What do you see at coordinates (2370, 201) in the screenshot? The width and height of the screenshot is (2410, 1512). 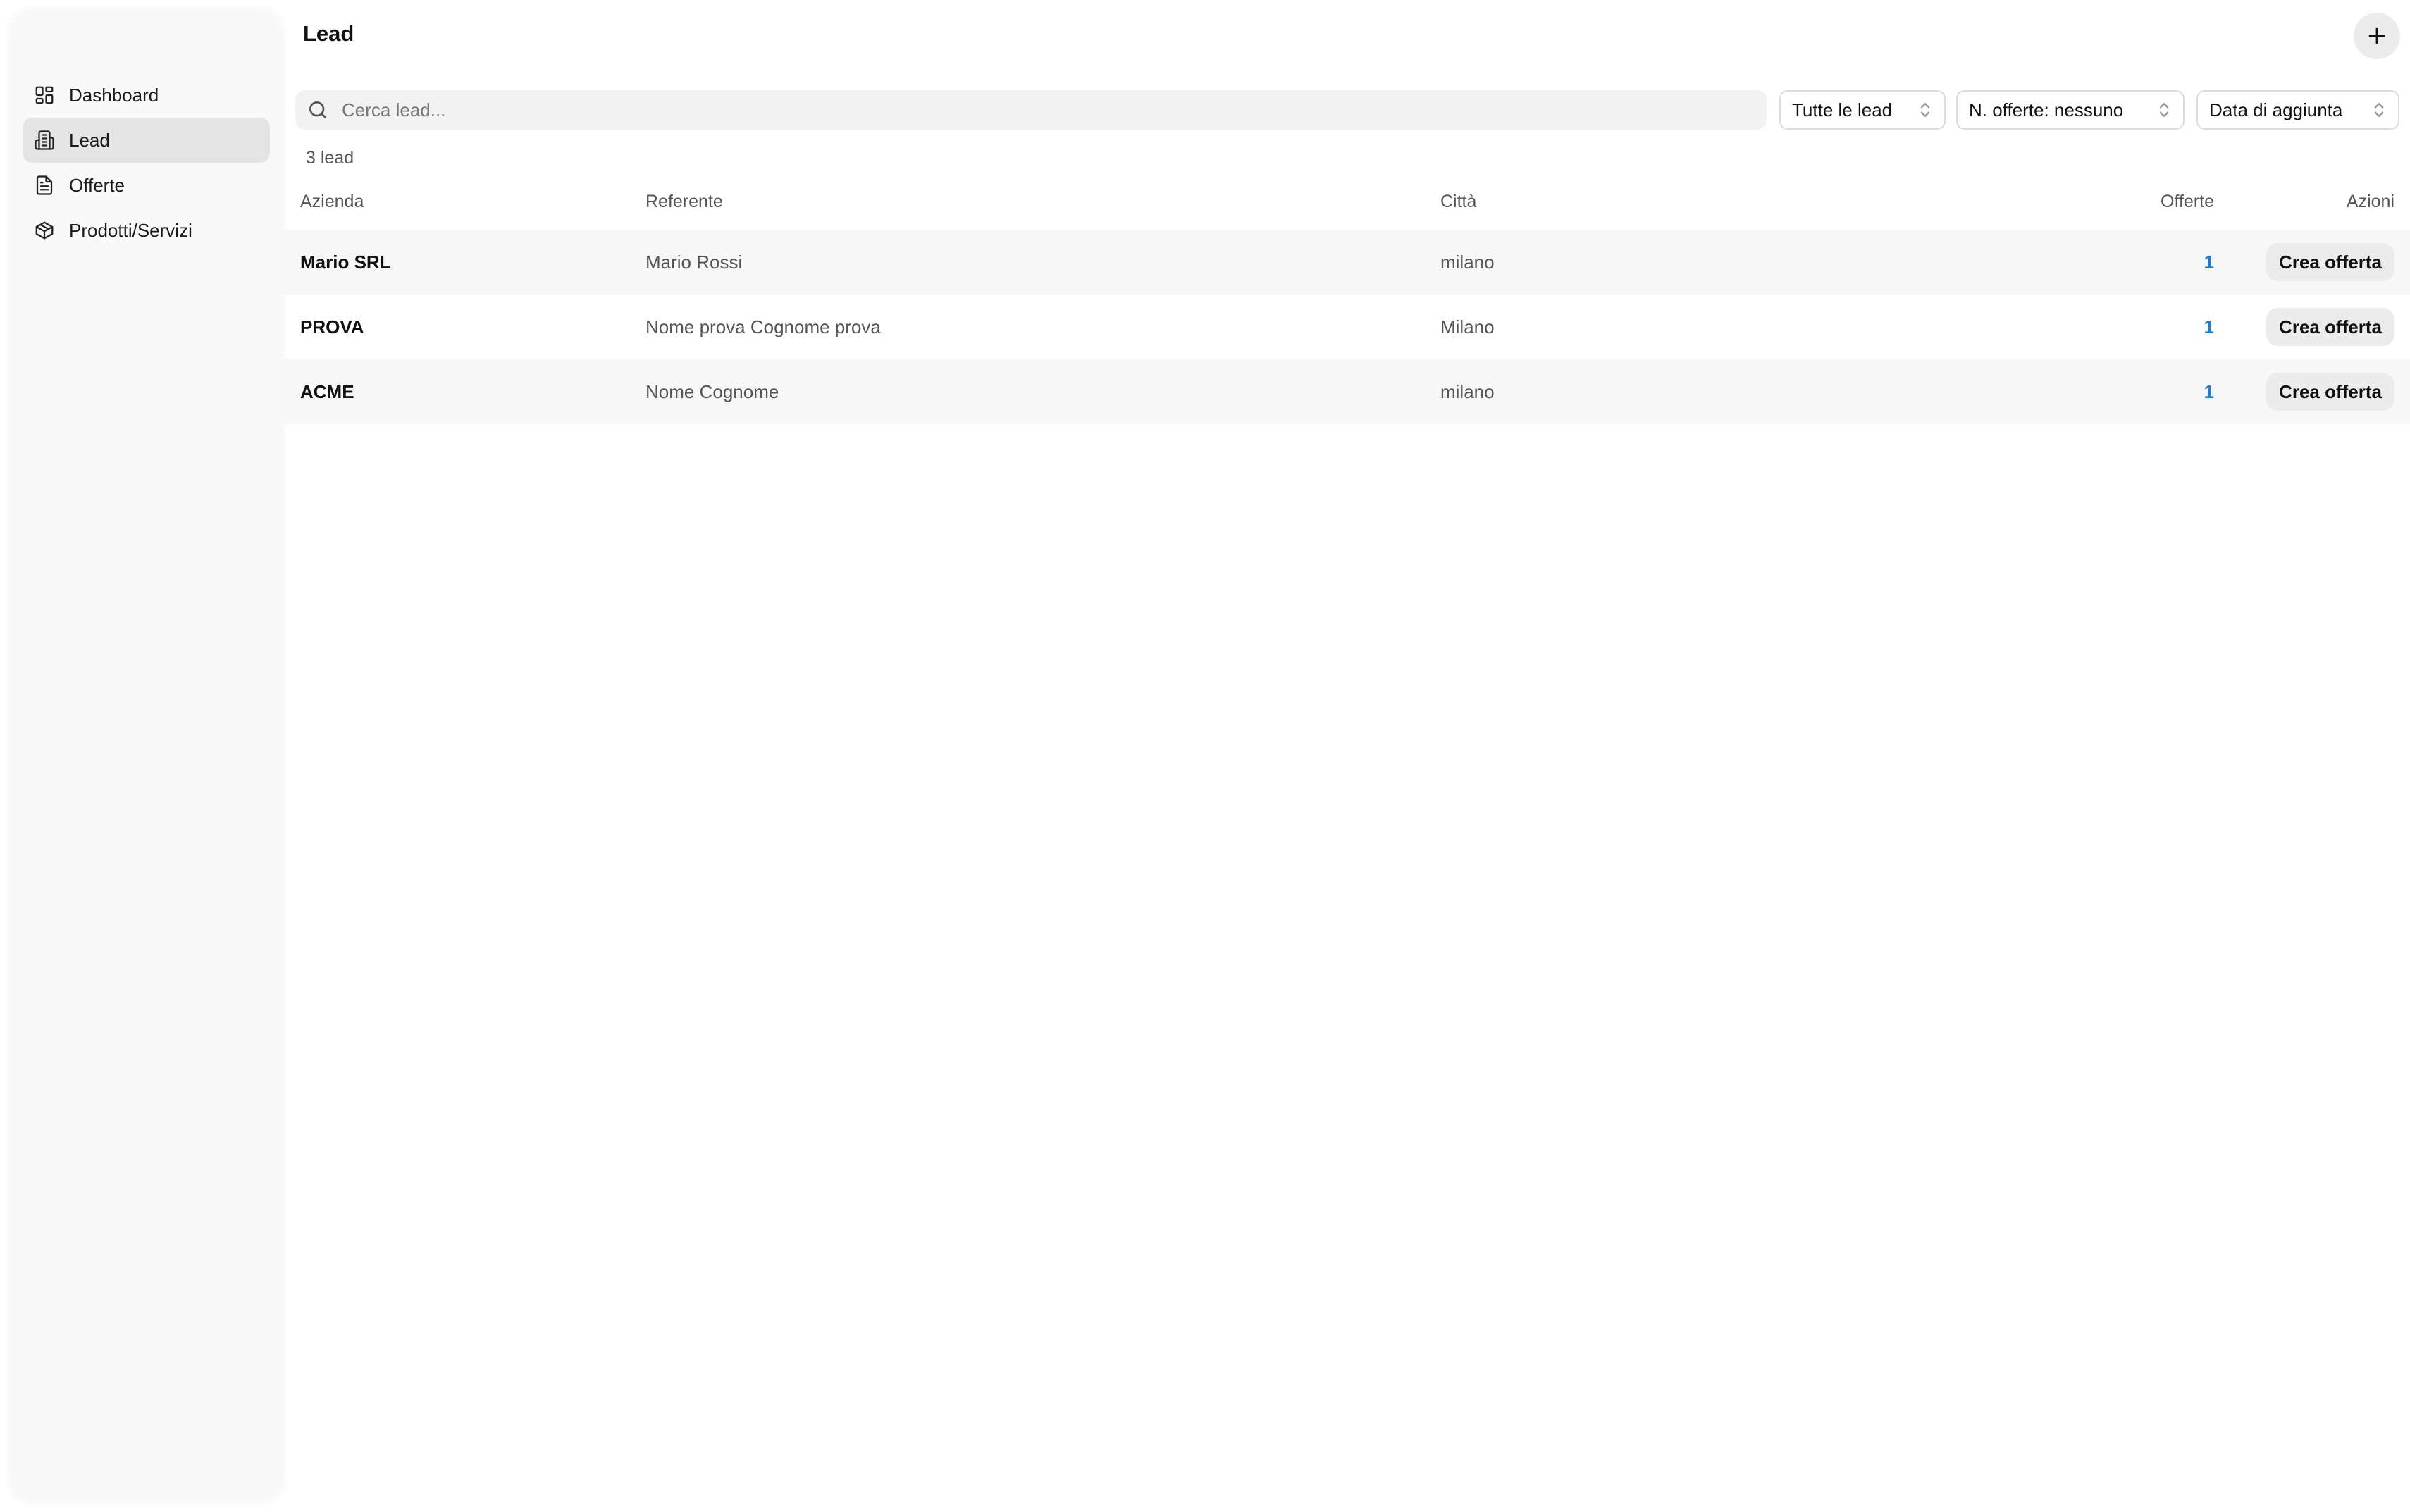 I see `column-header-azioni: Azioni` at bounding box center [2370, 201].